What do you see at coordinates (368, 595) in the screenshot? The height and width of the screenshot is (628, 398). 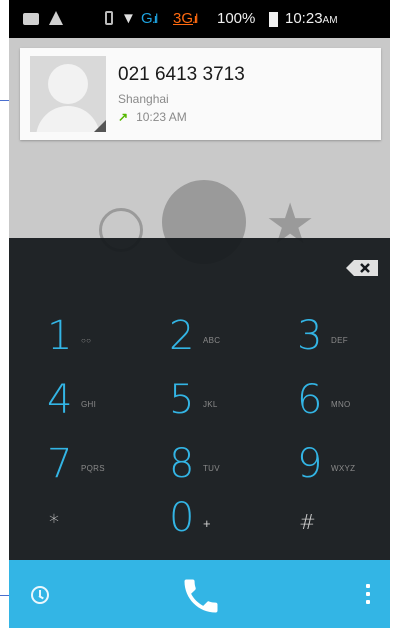 I see `overflow-menu-icon` at bounding box center [368, 595].